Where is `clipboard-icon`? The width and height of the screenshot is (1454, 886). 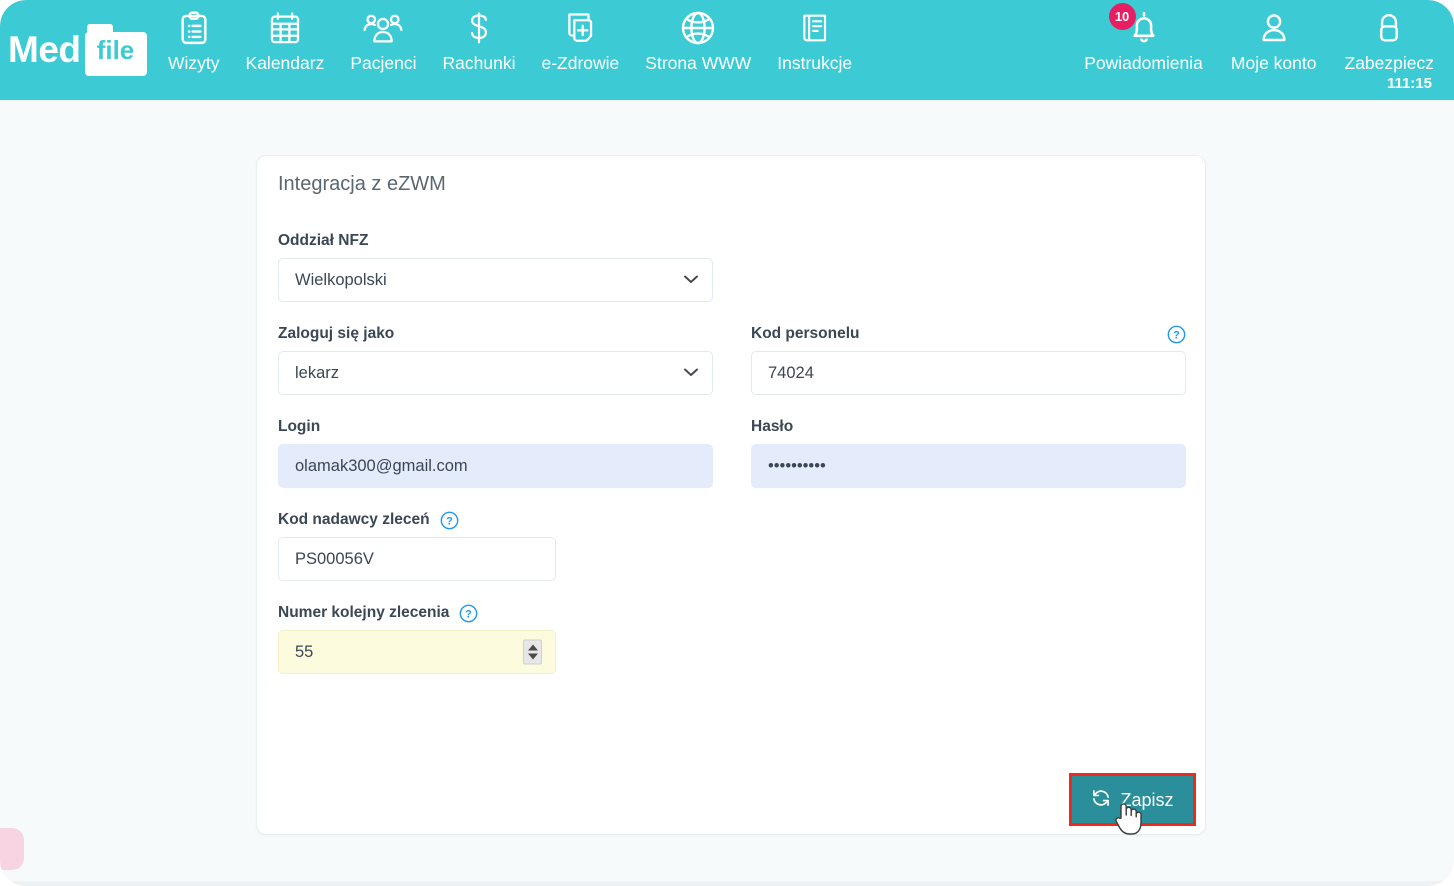
clipboard-icon is located at coordinates (194, 28).